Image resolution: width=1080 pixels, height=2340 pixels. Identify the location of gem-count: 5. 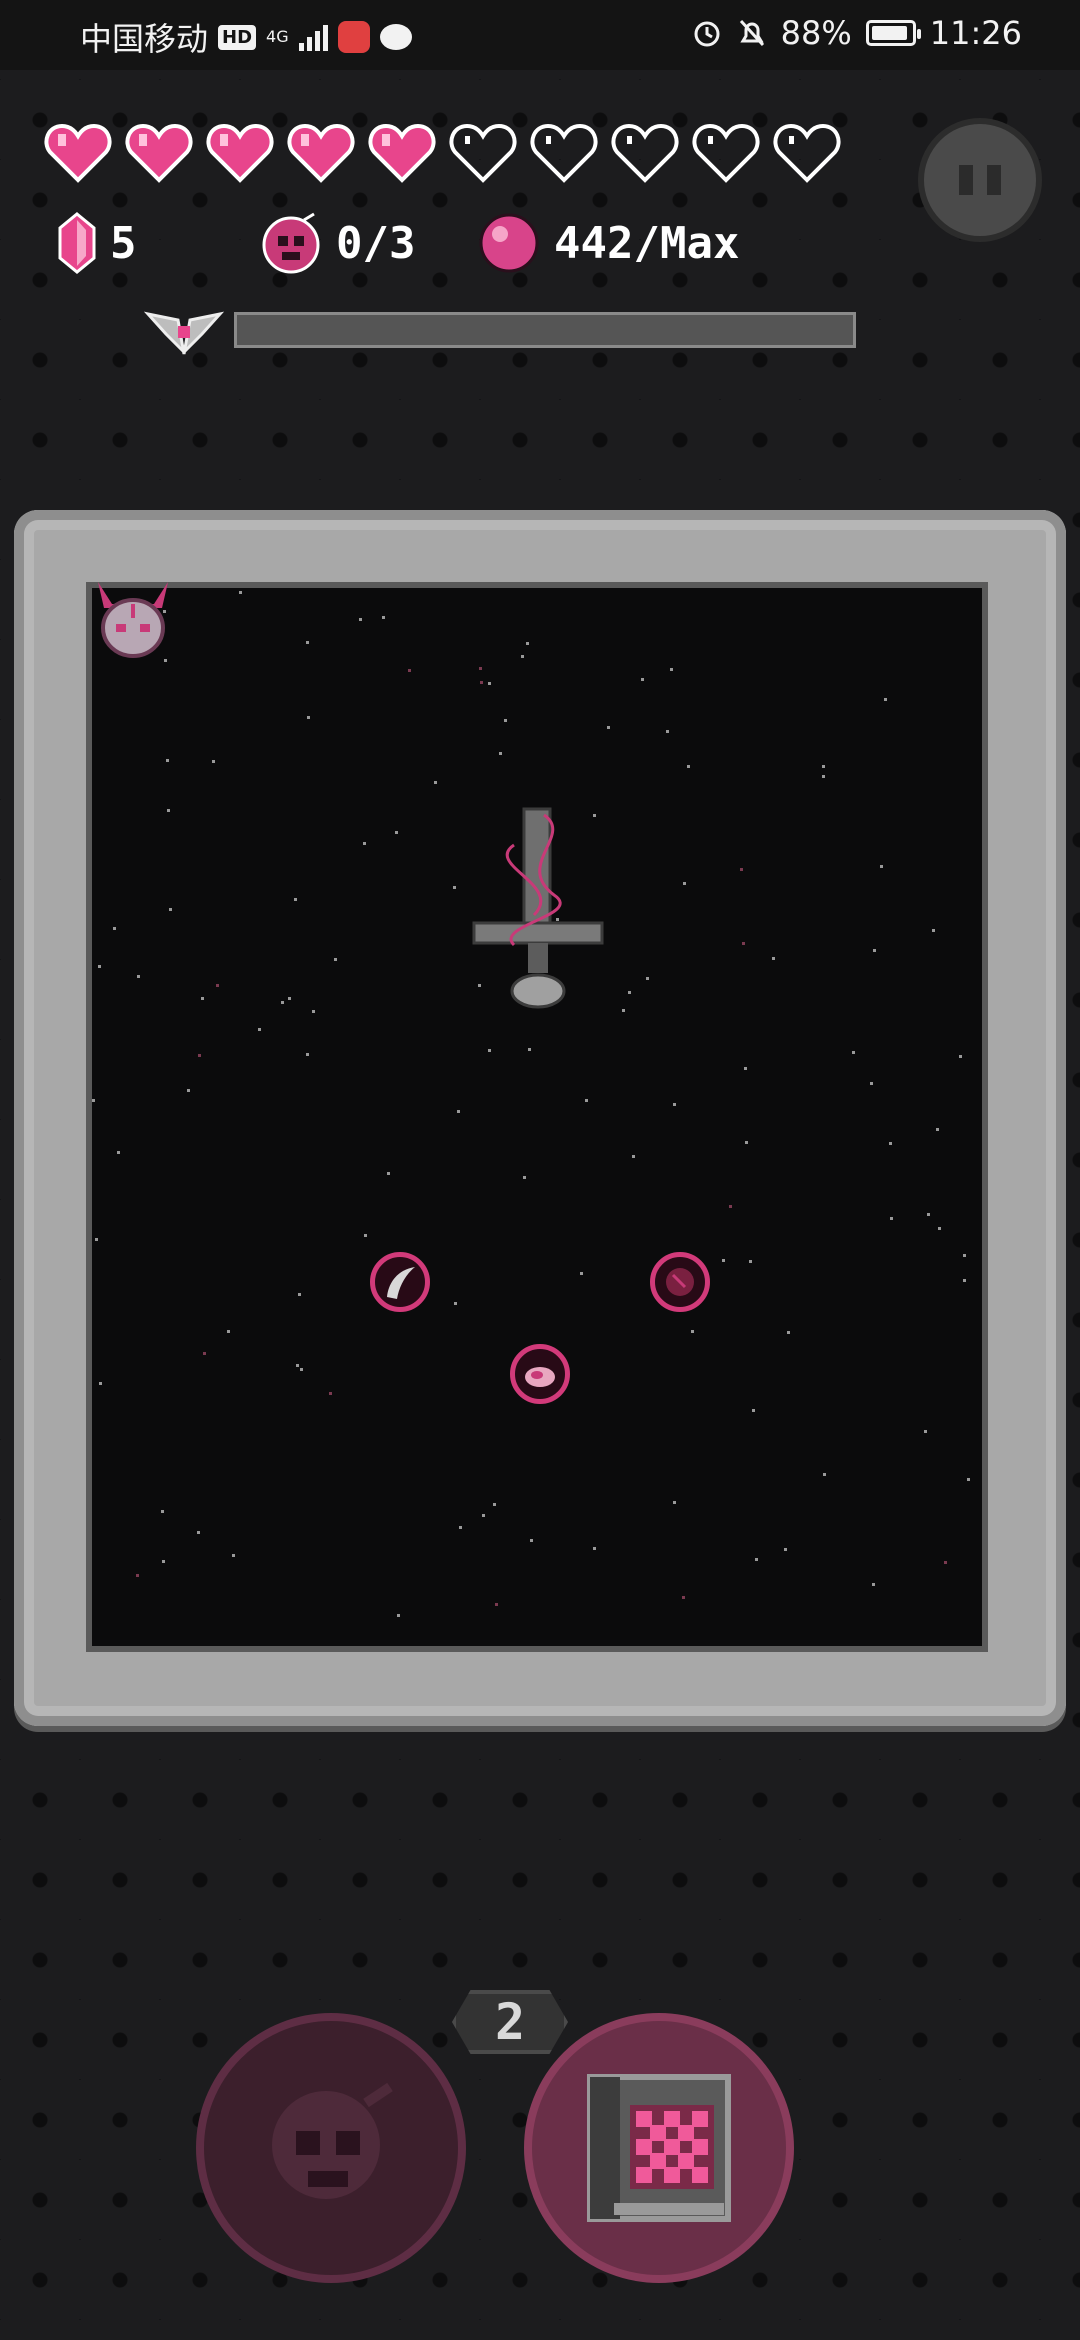
(123, 243).